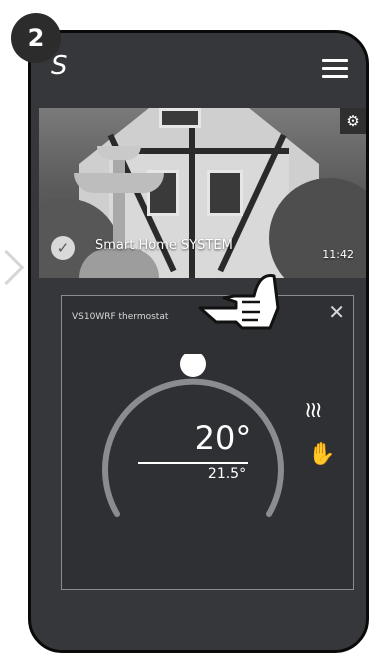 The width and height of the screenshot is (382, 661). I want to click on manual-hand-icon: ✋, so click(322, 454).